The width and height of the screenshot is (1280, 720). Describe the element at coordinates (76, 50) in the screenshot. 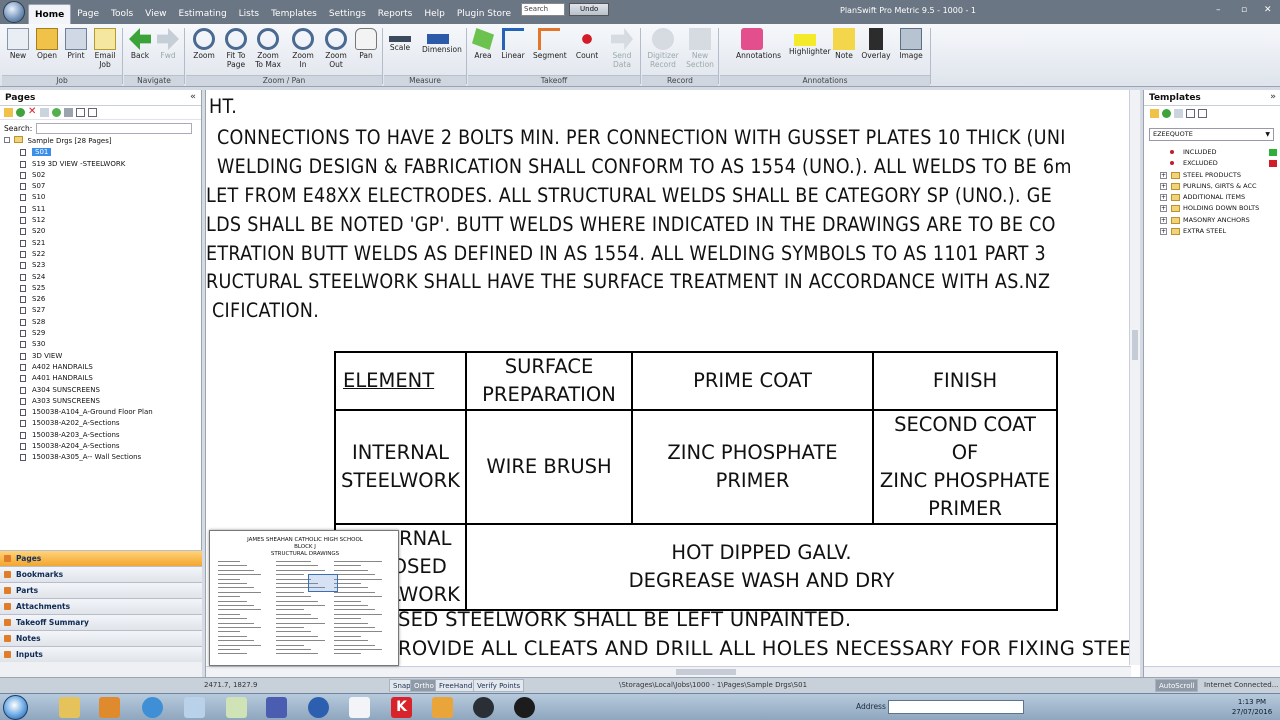

I see `ribbon-print-button: Print` at that location.